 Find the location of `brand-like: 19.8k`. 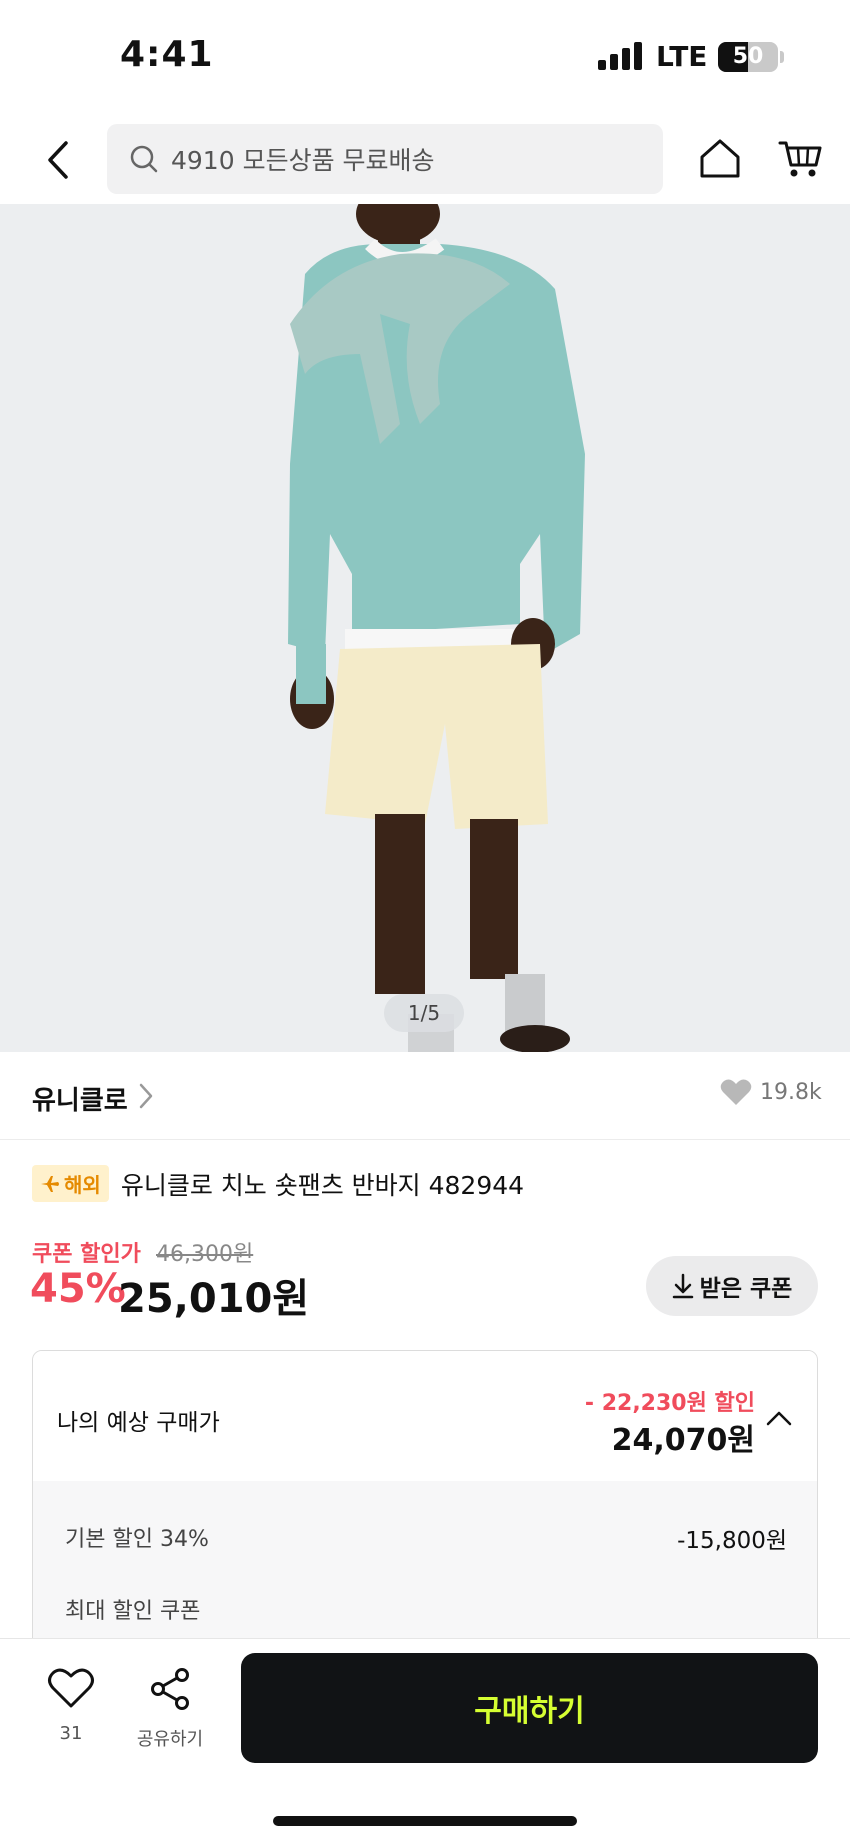

brand-like: 19.8k is located at coordinates (771, 1092).